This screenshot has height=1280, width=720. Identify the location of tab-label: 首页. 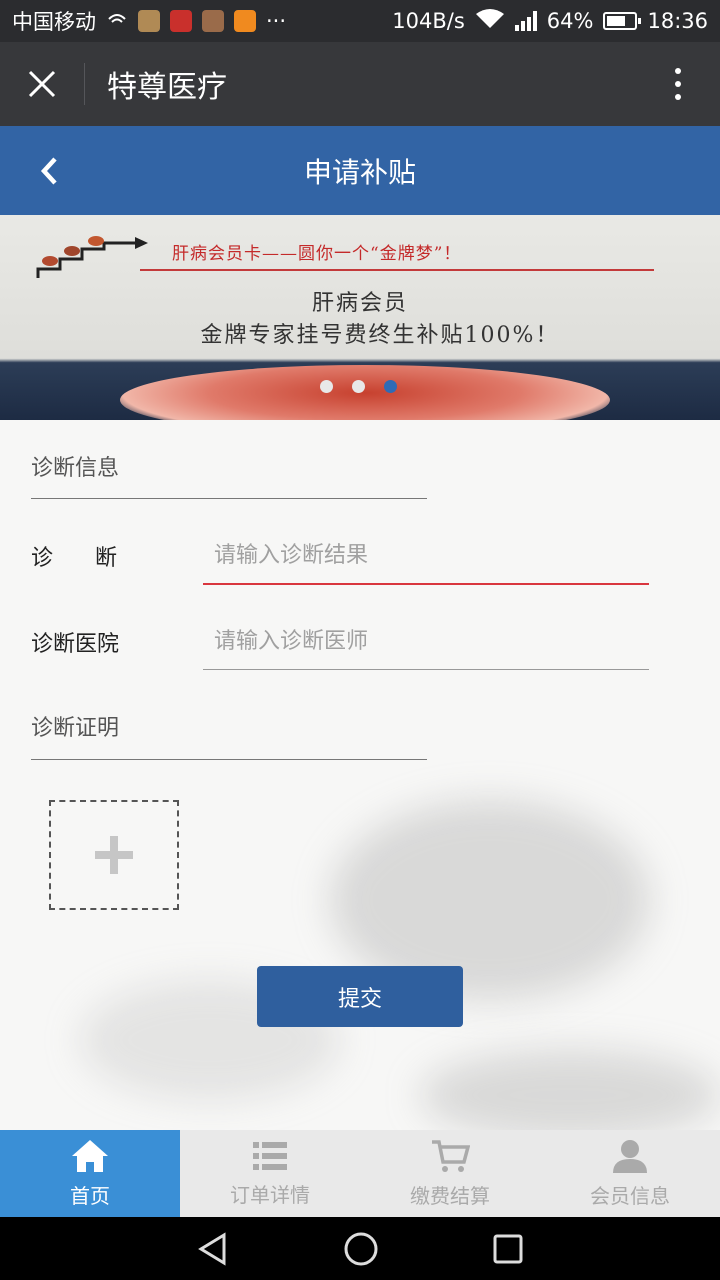
(90, 1196).